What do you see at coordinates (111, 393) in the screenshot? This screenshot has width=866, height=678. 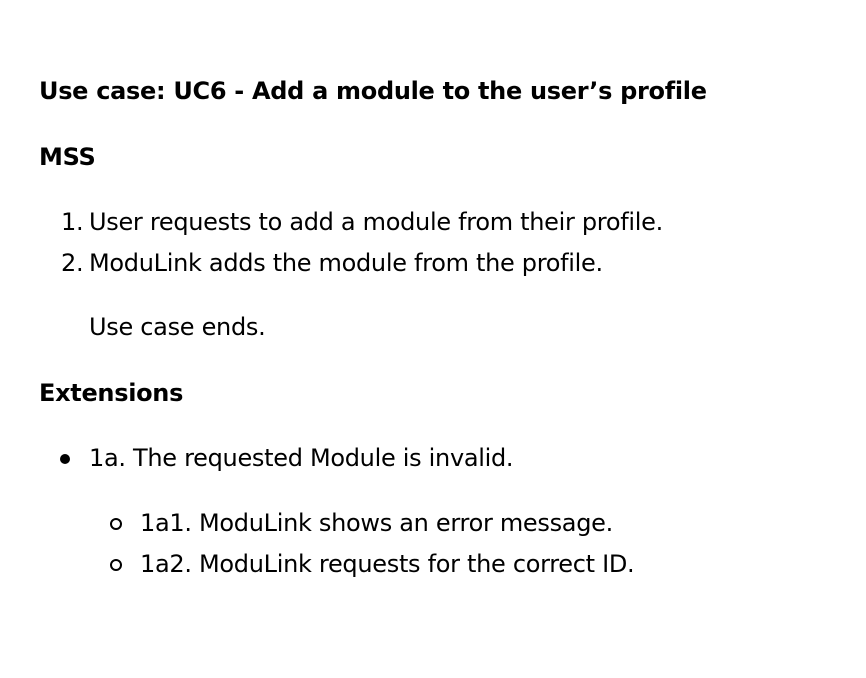 I see `extensions-heading: Extensions` at bounding box center [111, 393].